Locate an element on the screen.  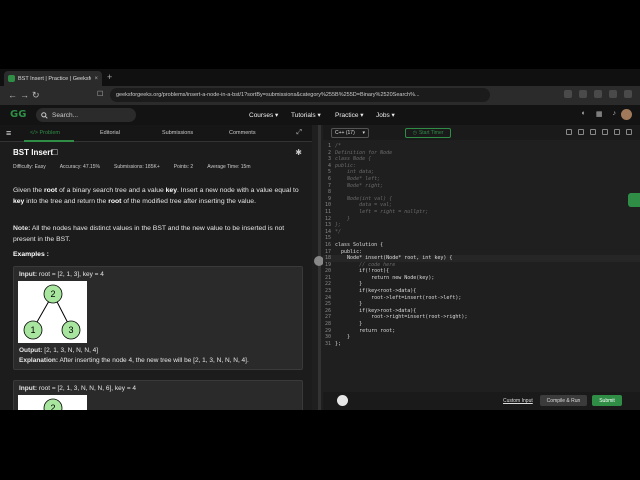
nav-practice: Practice ▾ is located at coordinates (349, 115).